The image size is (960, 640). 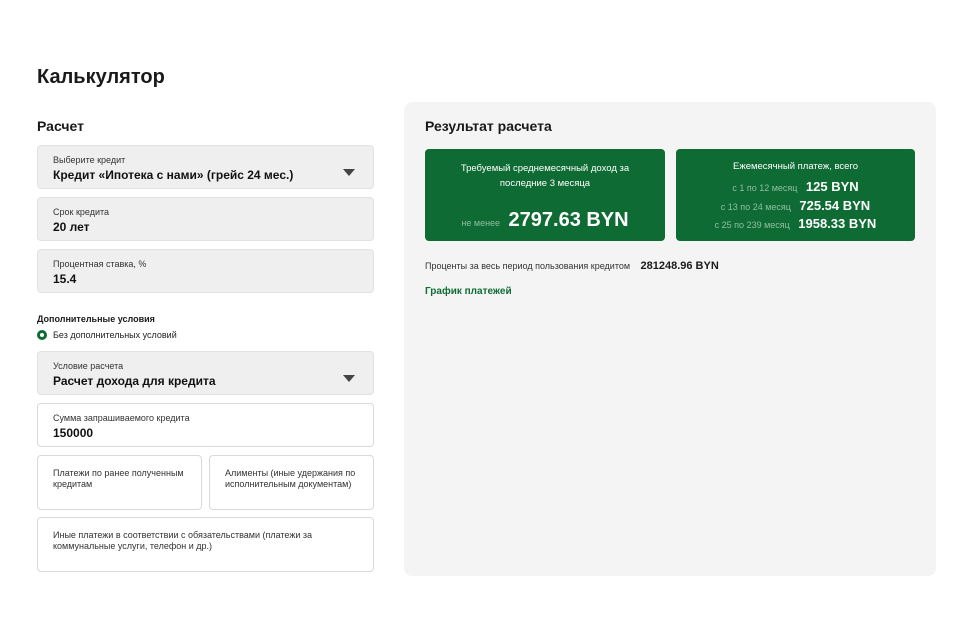 I want to click on payment-amount: 1958.33 BYN, so click(x=837, y=223).